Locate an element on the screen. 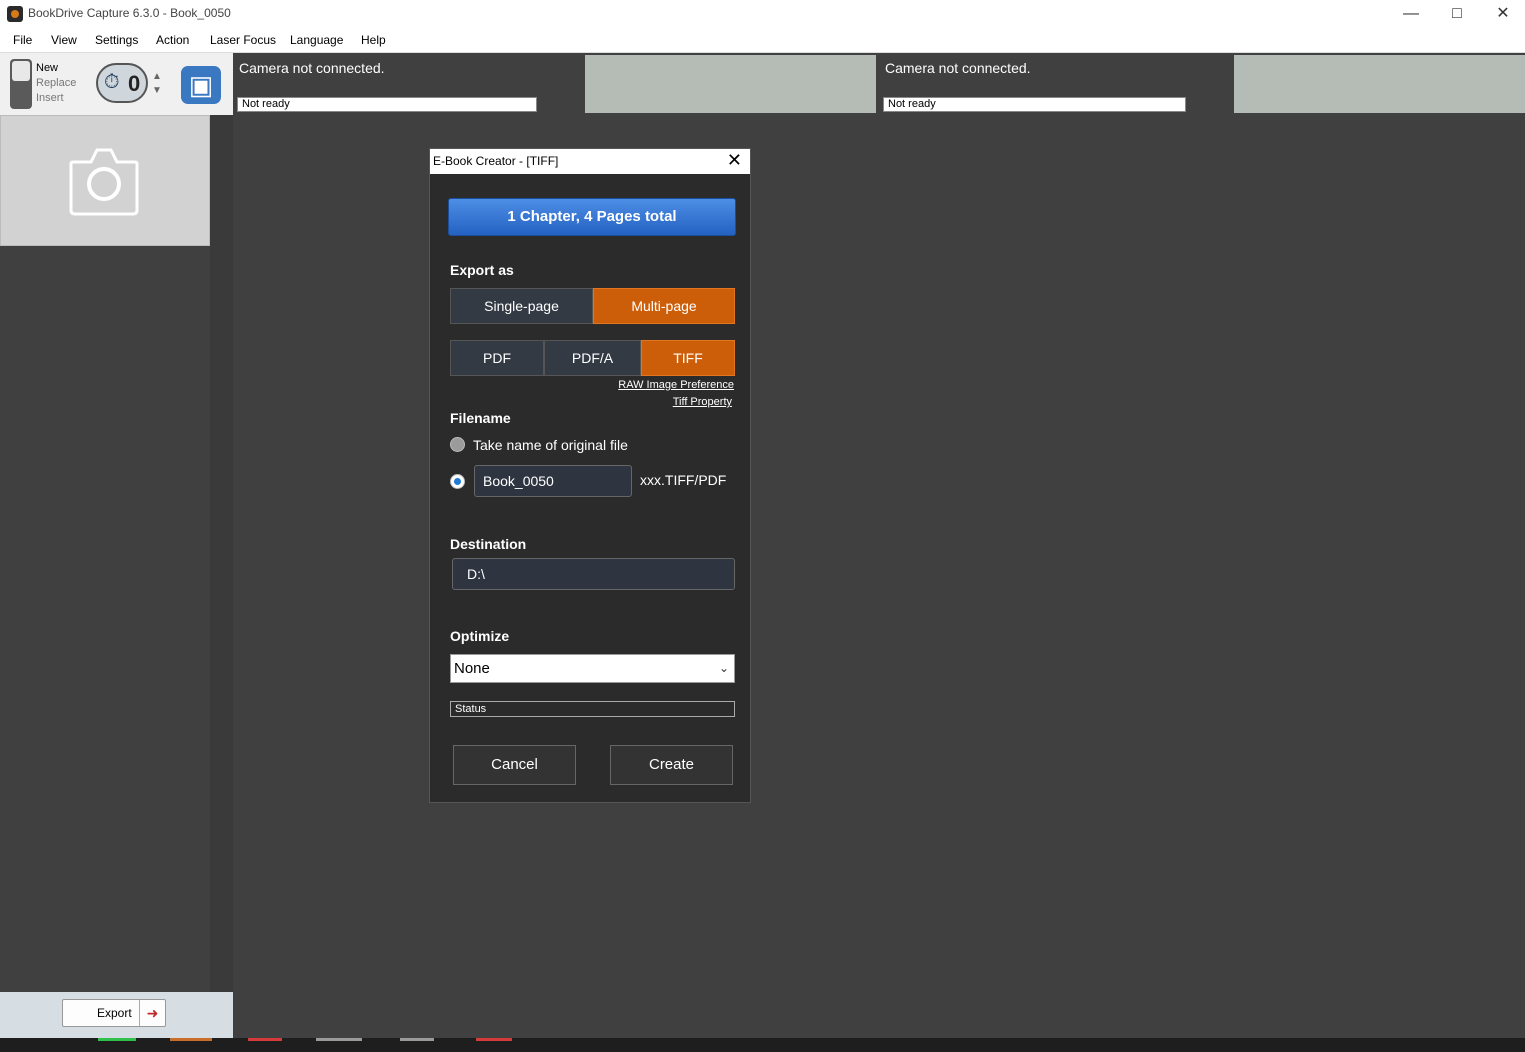 Image resolution: width=1525 pixels, height=1052 pixels. taskbar is located at coordinates (762, 1045).